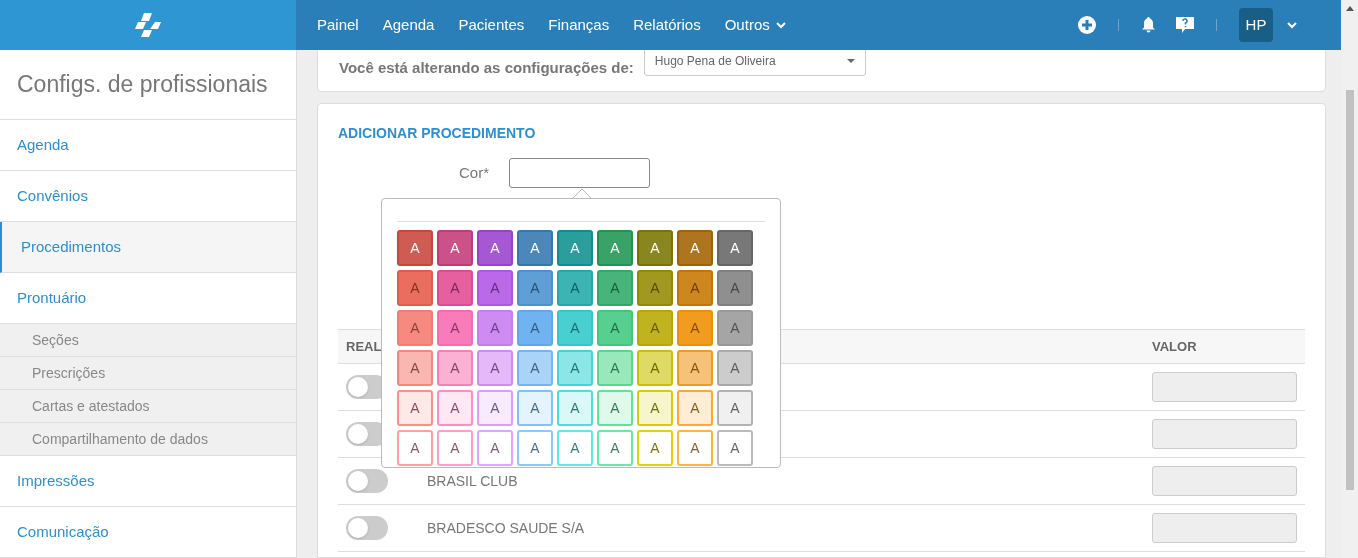 This screenshot has width=1358, height=558. Describe the element at coordinates (142, 85) in the screenshot. I see `sidebar-title: Configs. de profissionais` at that location.